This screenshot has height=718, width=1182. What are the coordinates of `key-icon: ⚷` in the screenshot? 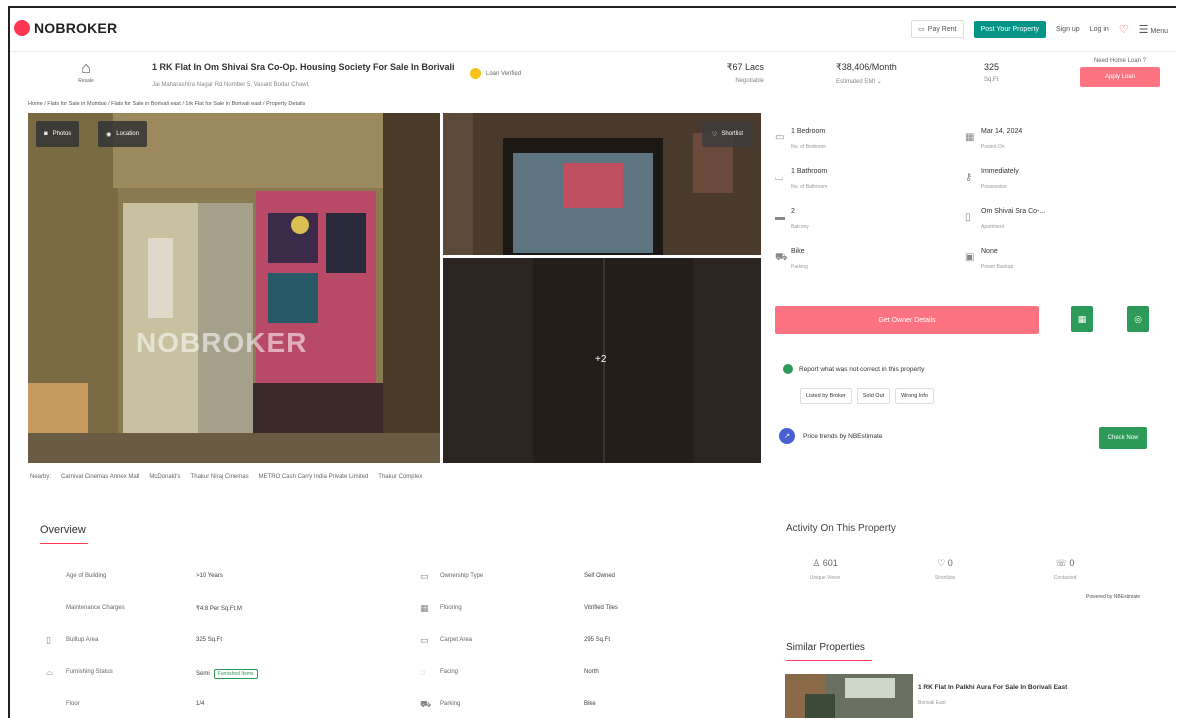 It's located at (969, 177).